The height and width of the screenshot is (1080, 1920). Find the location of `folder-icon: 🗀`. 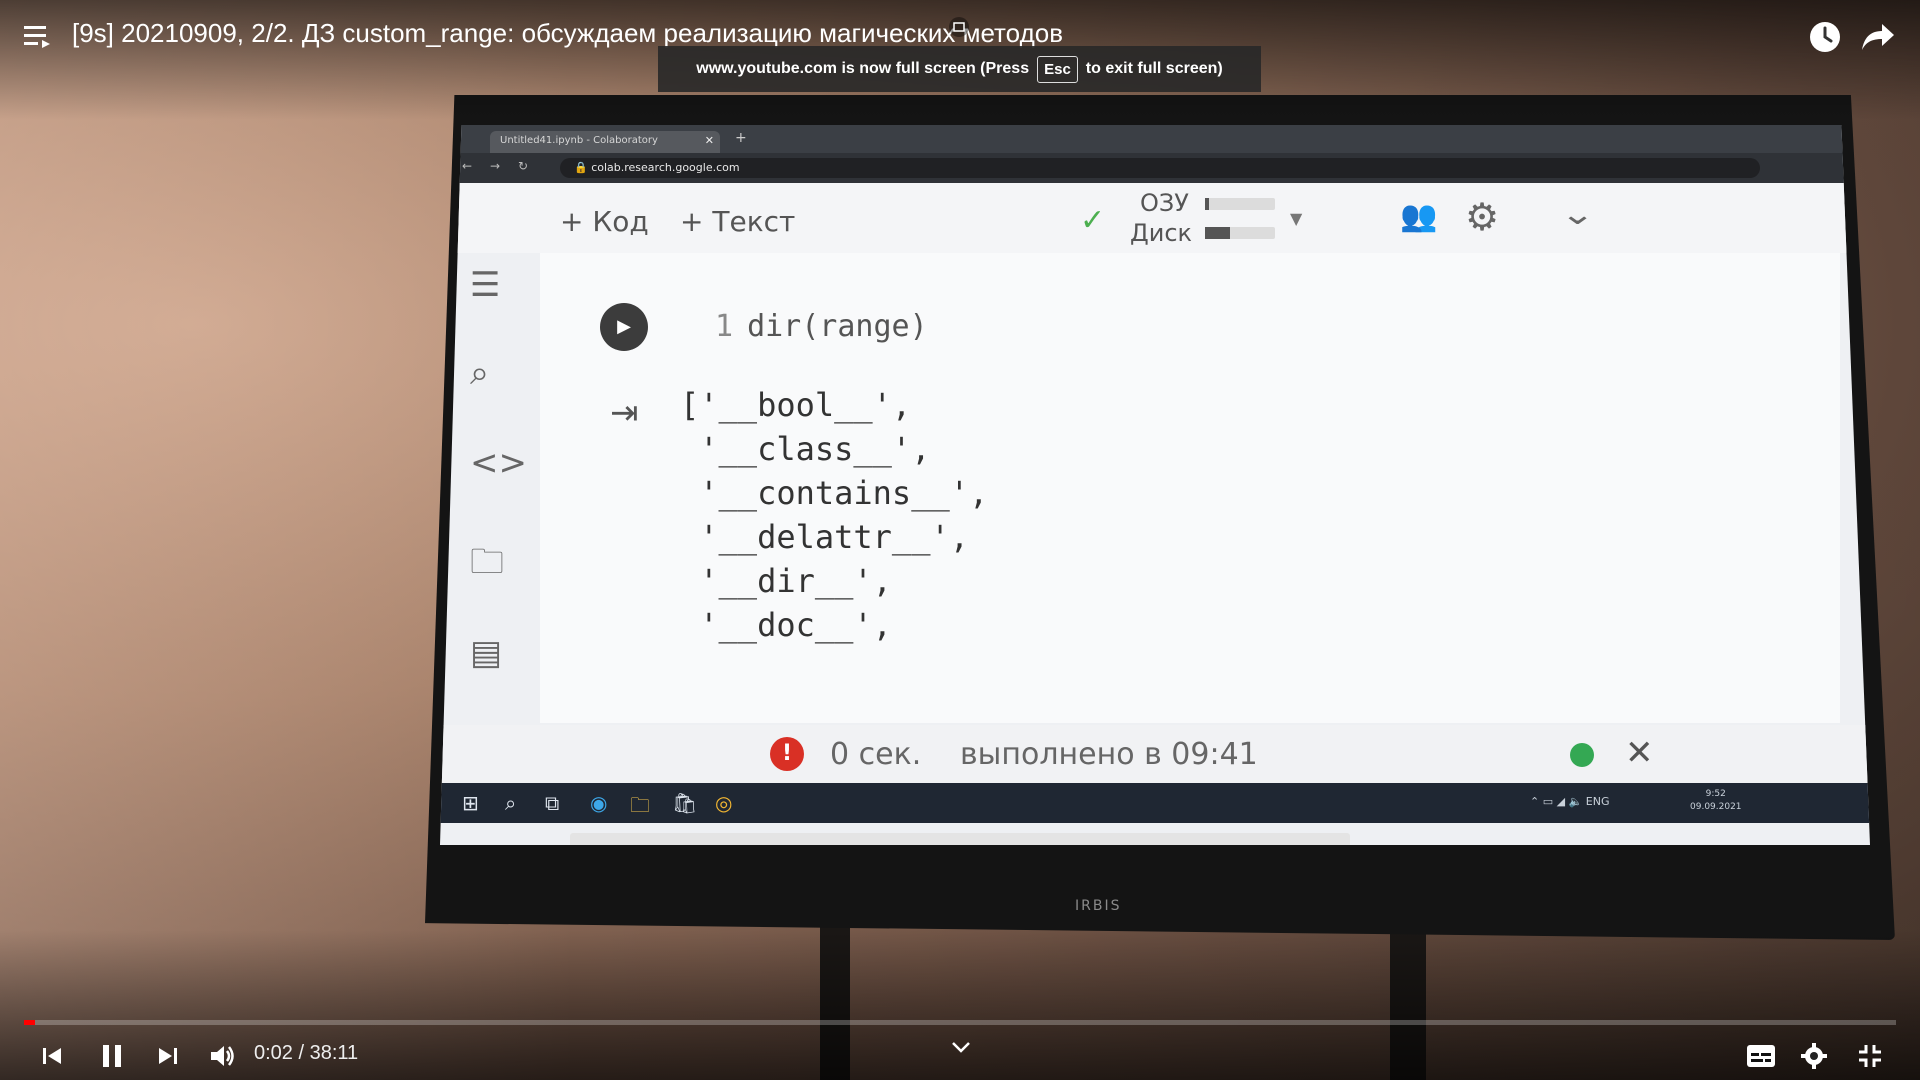

folder-icon: 🗀 is located at coordinates (487, 562).